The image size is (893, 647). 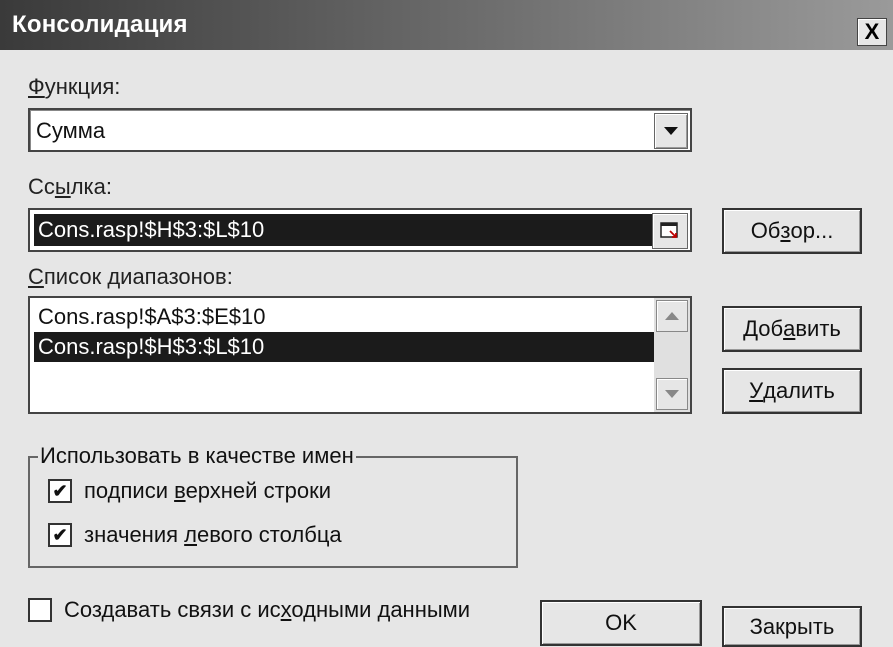 What do you see at coordinates (345, 347) in the screenshot?
I see `list-item-selected: Cons.rasp!$H$3:$L$10` at bounding box center [345, 347].